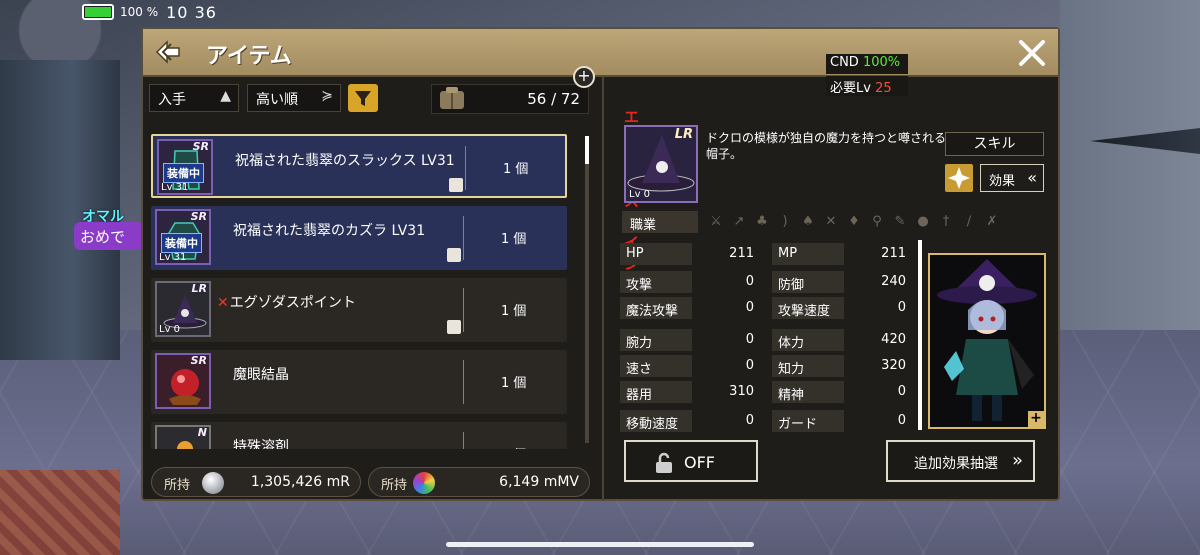 The width and height of the screenshot is (1200, 555). Describe the element at coordinates (739, 221) in the screenshot. I see `spear-icon: ↗` at that location.